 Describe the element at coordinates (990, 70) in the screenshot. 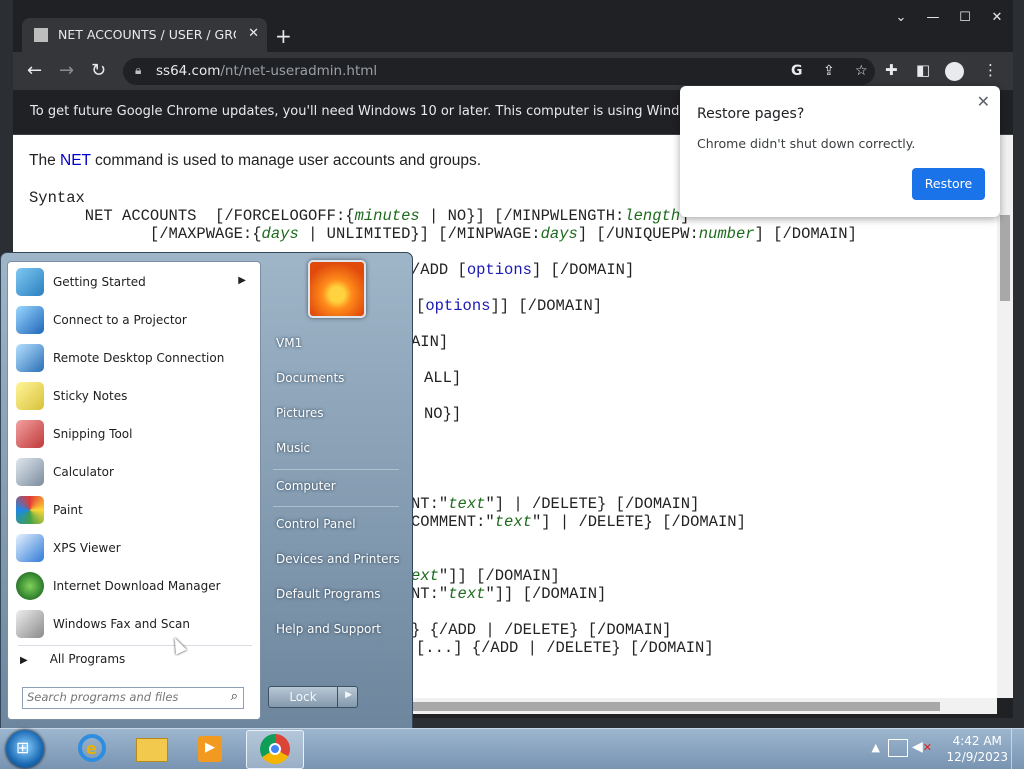

I see `menu-icon: ⋮` at that location.